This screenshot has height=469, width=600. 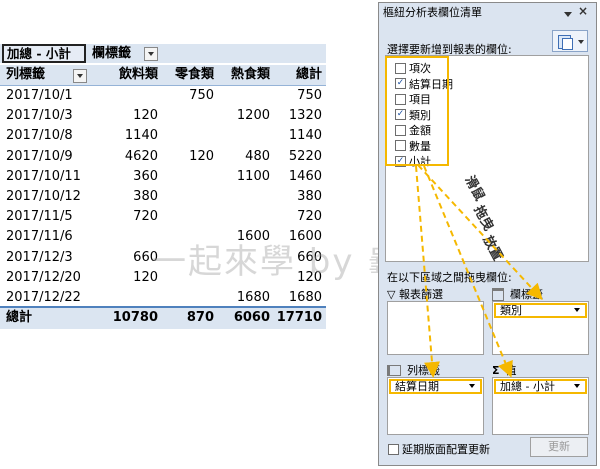 I want to click on pivot-row: 2017/10/9 4620 120 480 5220, so click(x=163, y=157).